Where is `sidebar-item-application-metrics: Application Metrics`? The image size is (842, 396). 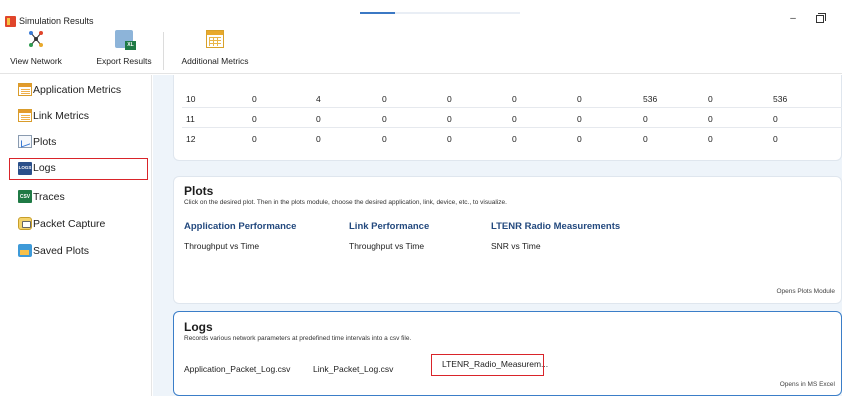 sidebar-item-application-metrics: Application Metrics is located at coordinates (79, 90).